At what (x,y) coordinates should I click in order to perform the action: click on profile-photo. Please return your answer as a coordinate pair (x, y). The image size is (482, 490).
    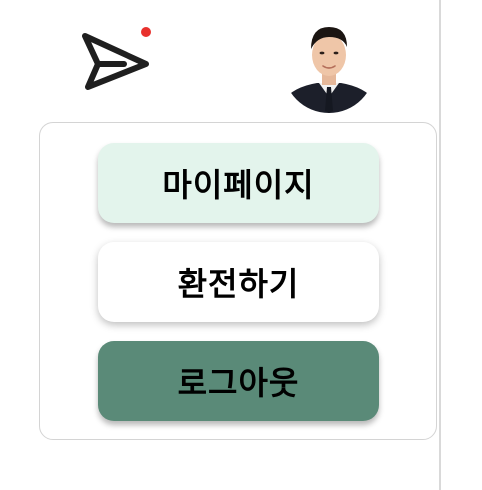
    Looking at the image, I should click on (329, 67).